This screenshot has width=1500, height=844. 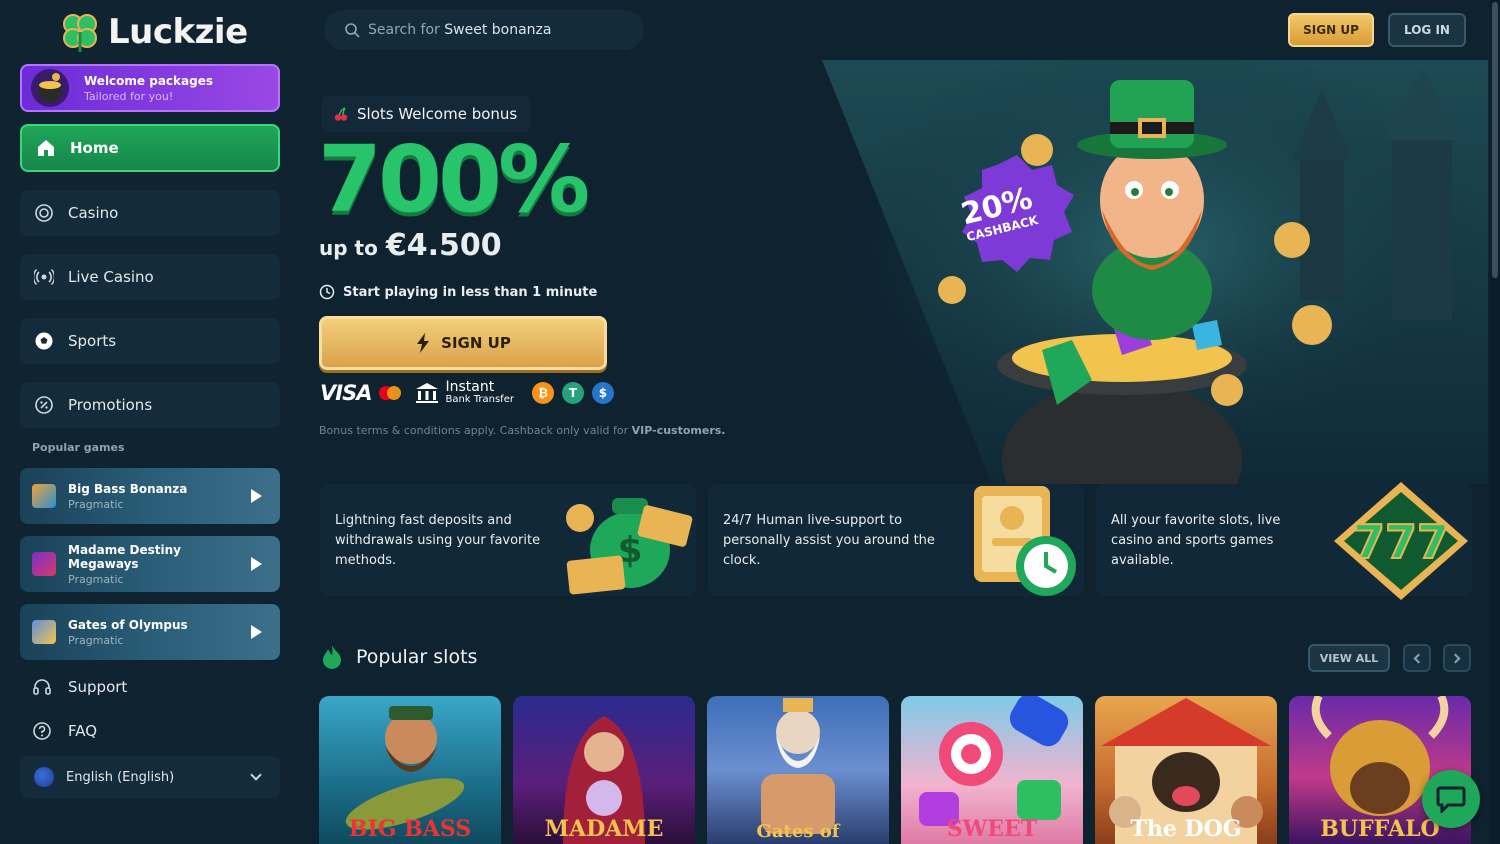 I want to click on live-chat-button, so click(x=1451, y=799).